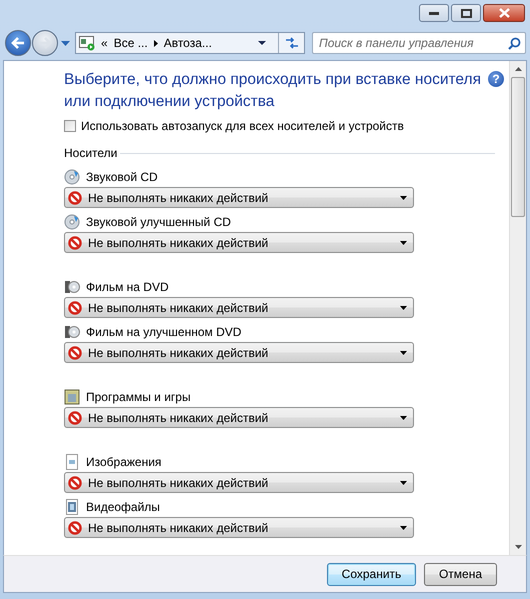 Image resolution: width=530 pixels, height=599 pixels. Describe the element at coordinates (514, 43) in the screenshot. I see `search-icon` at that location.